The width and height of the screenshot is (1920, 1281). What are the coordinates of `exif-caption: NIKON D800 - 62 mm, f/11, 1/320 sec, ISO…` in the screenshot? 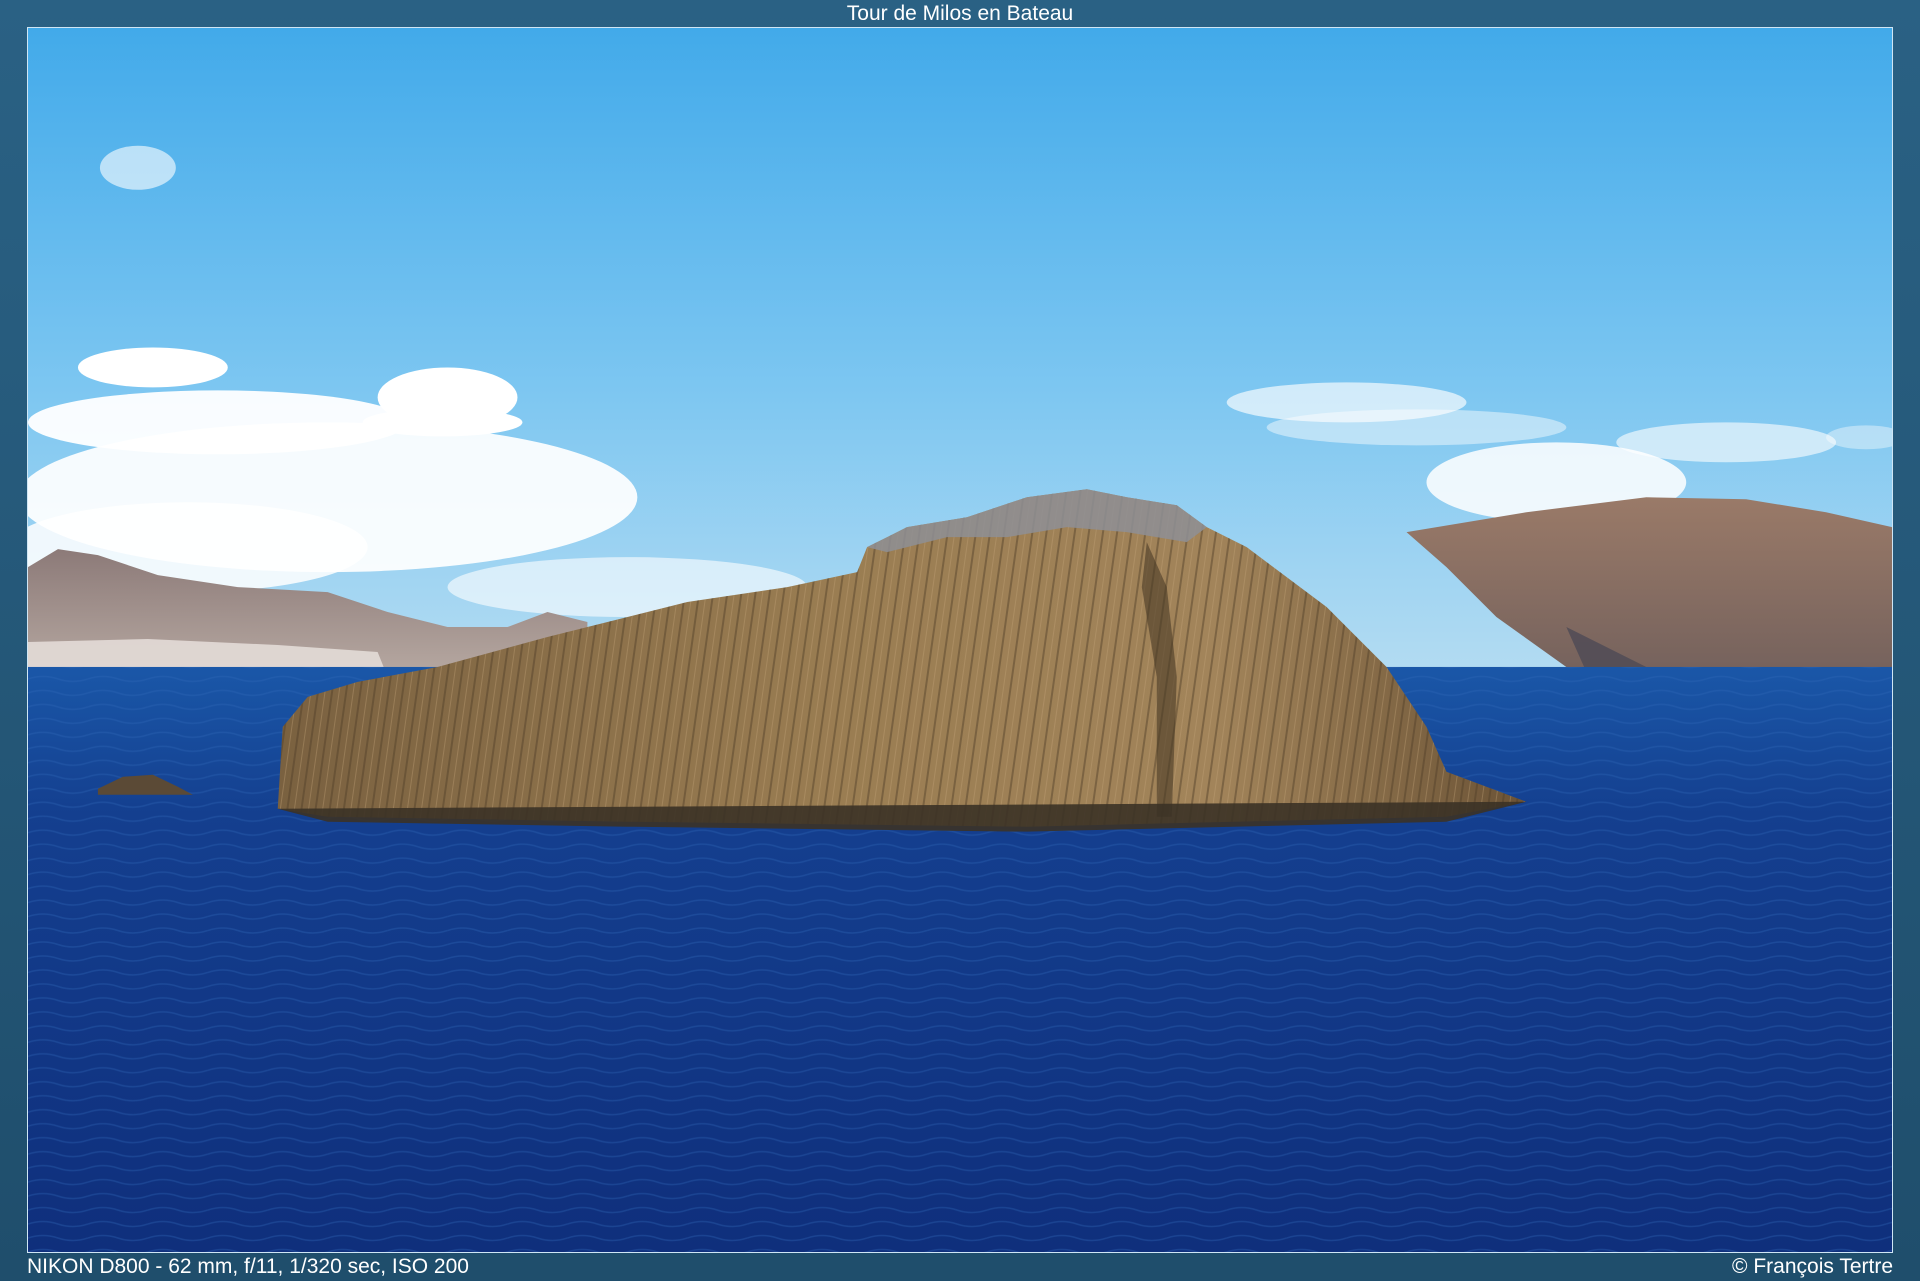 It's located at (248, 1266).